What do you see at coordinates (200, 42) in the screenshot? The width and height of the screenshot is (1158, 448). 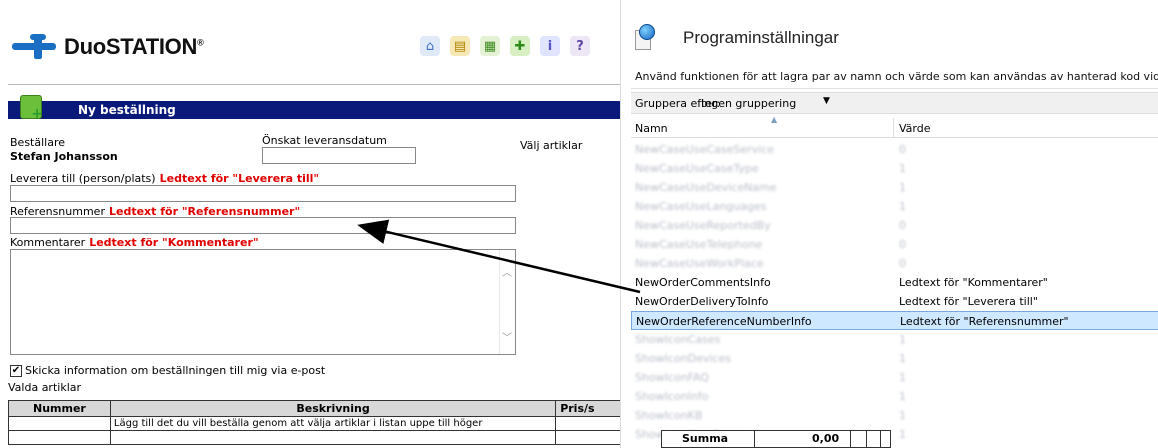 I see `logo-reg: ®` at bounding box center [200, 42].